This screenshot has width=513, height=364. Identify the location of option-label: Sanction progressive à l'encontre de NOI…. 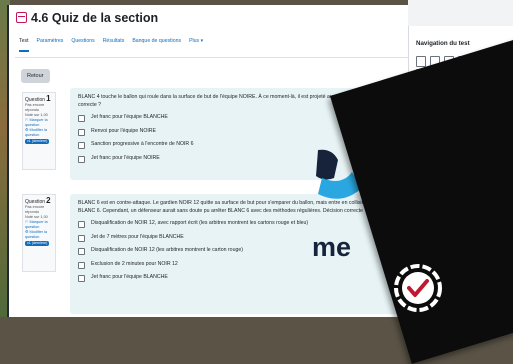
(142, 144).